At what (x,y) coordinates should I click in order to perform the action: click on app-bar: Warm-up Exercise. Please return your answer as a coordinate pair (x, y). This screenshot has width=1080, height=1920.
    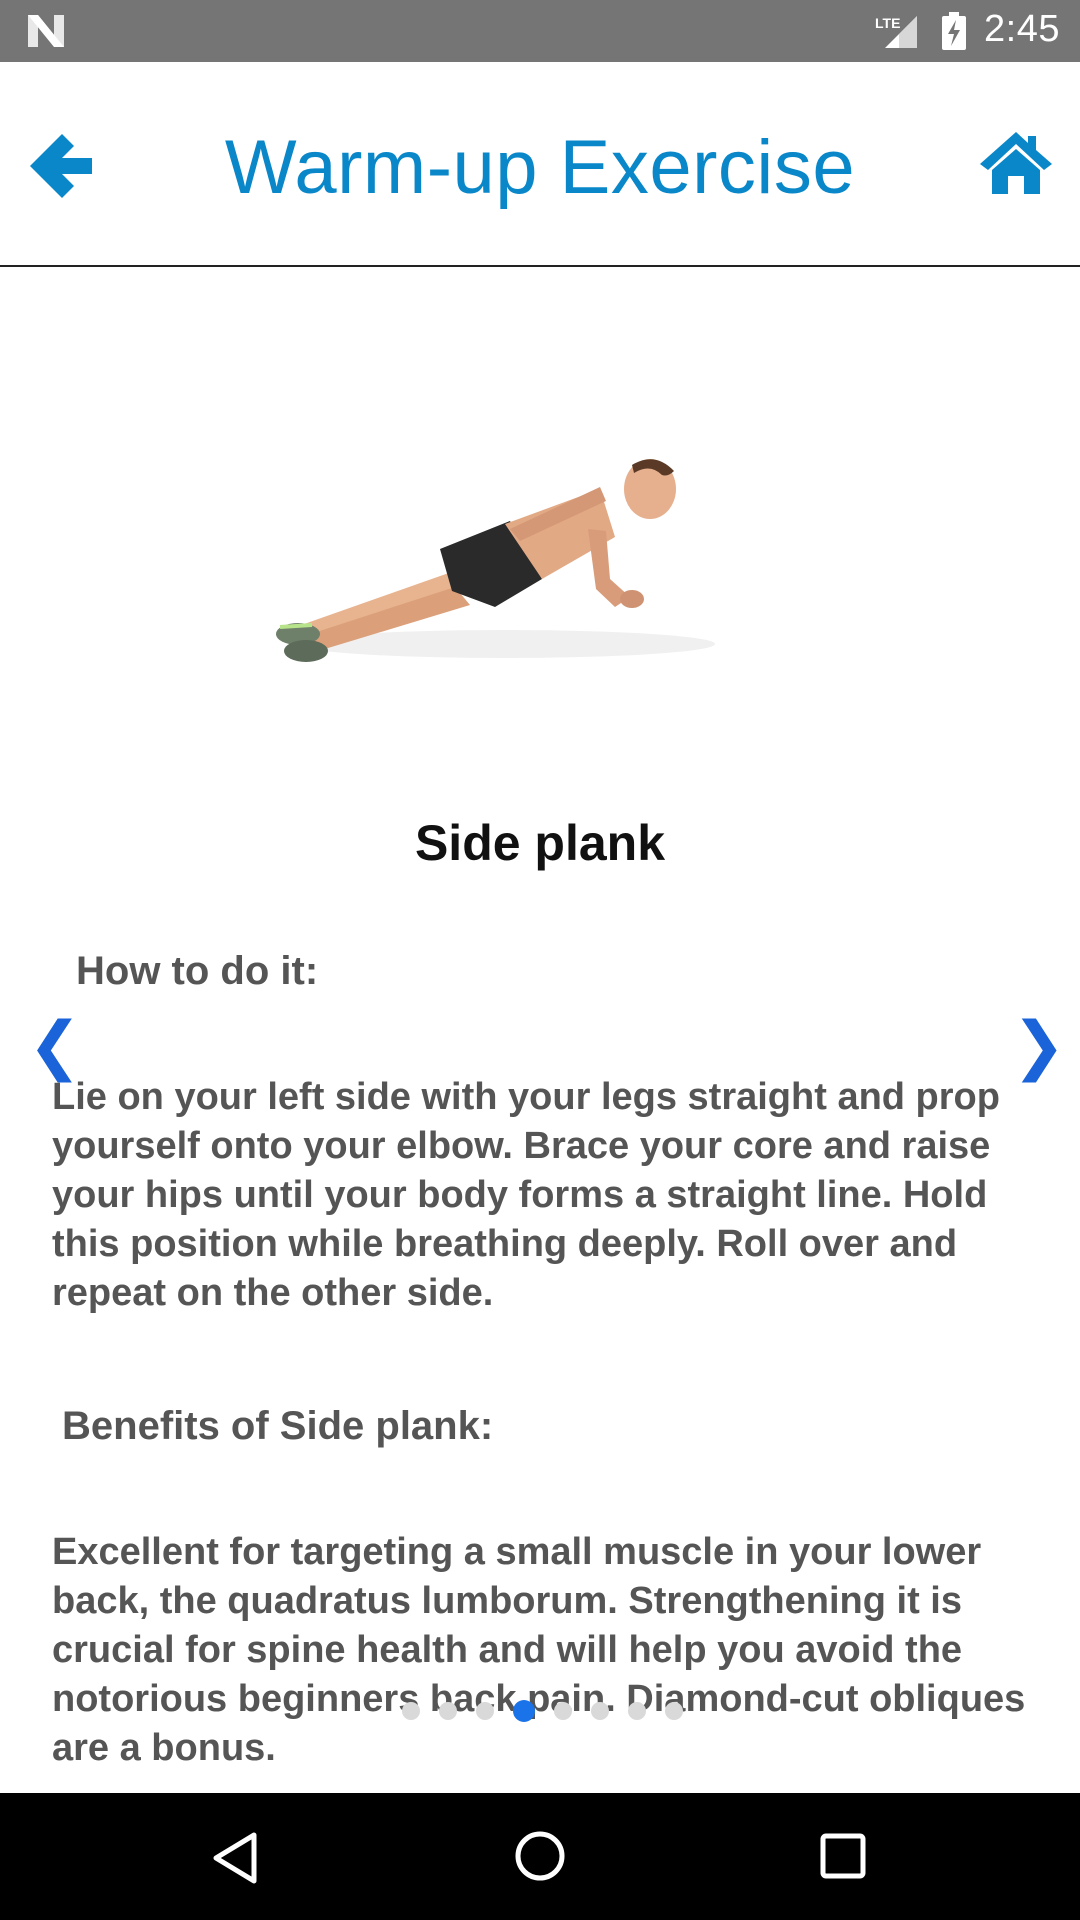
    Looking at the image, I should click on (540, 164).